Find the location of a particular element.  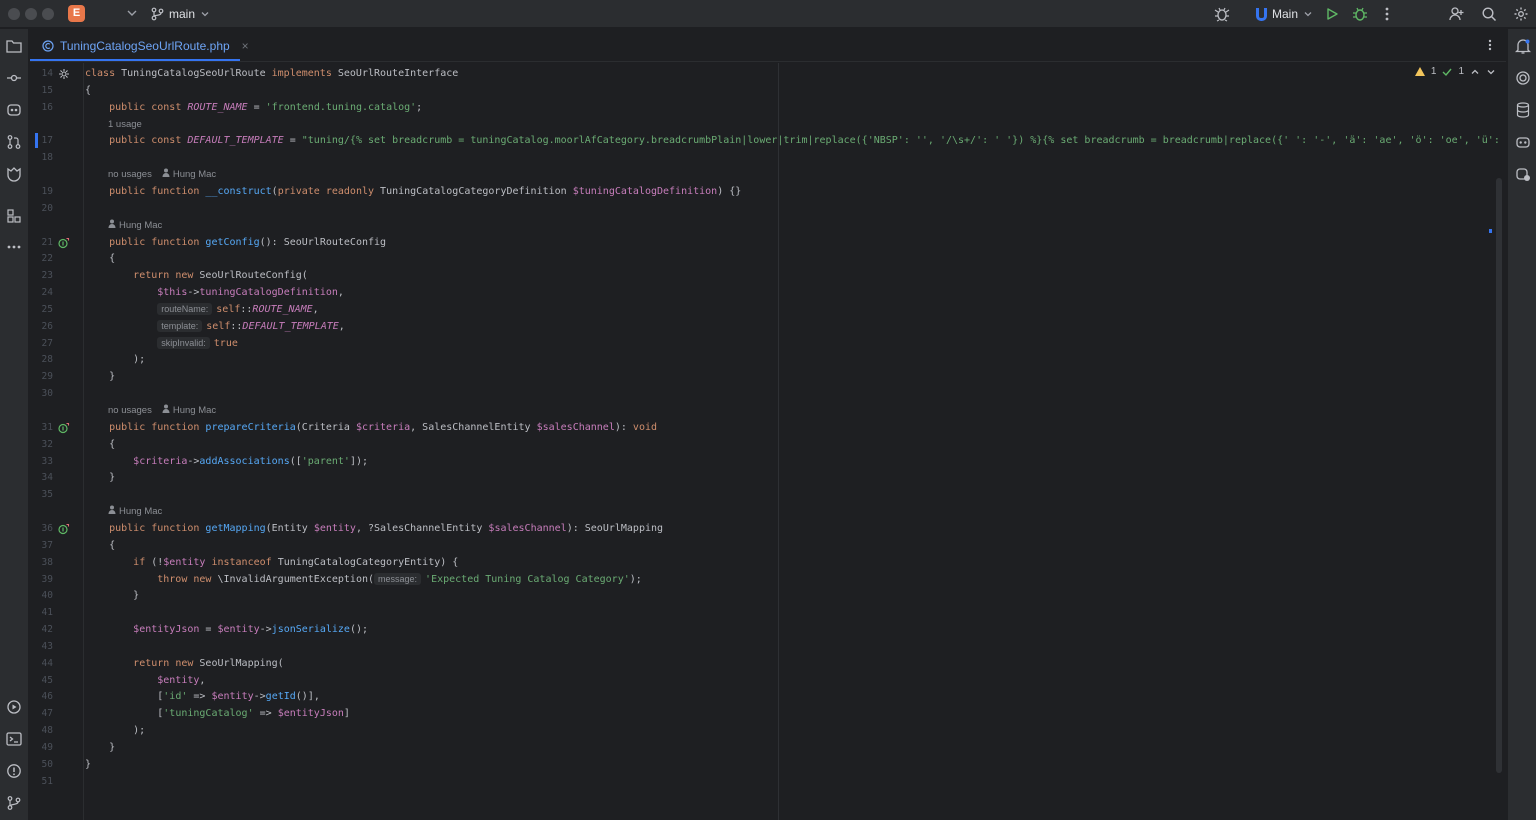

line-number: 23 is located at coordinates (47, 276).